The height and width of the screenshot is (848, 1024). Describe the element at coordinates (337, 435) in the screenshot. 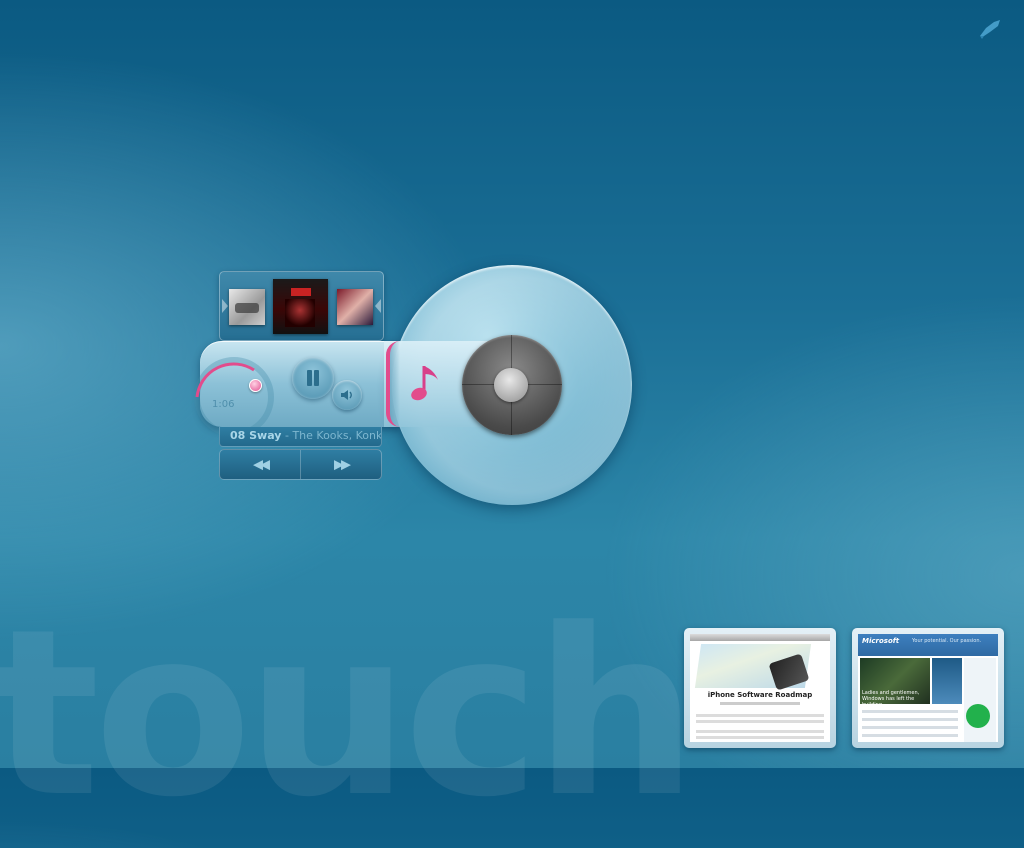

I see `track-artist: The Kooks, Konk` at that location.